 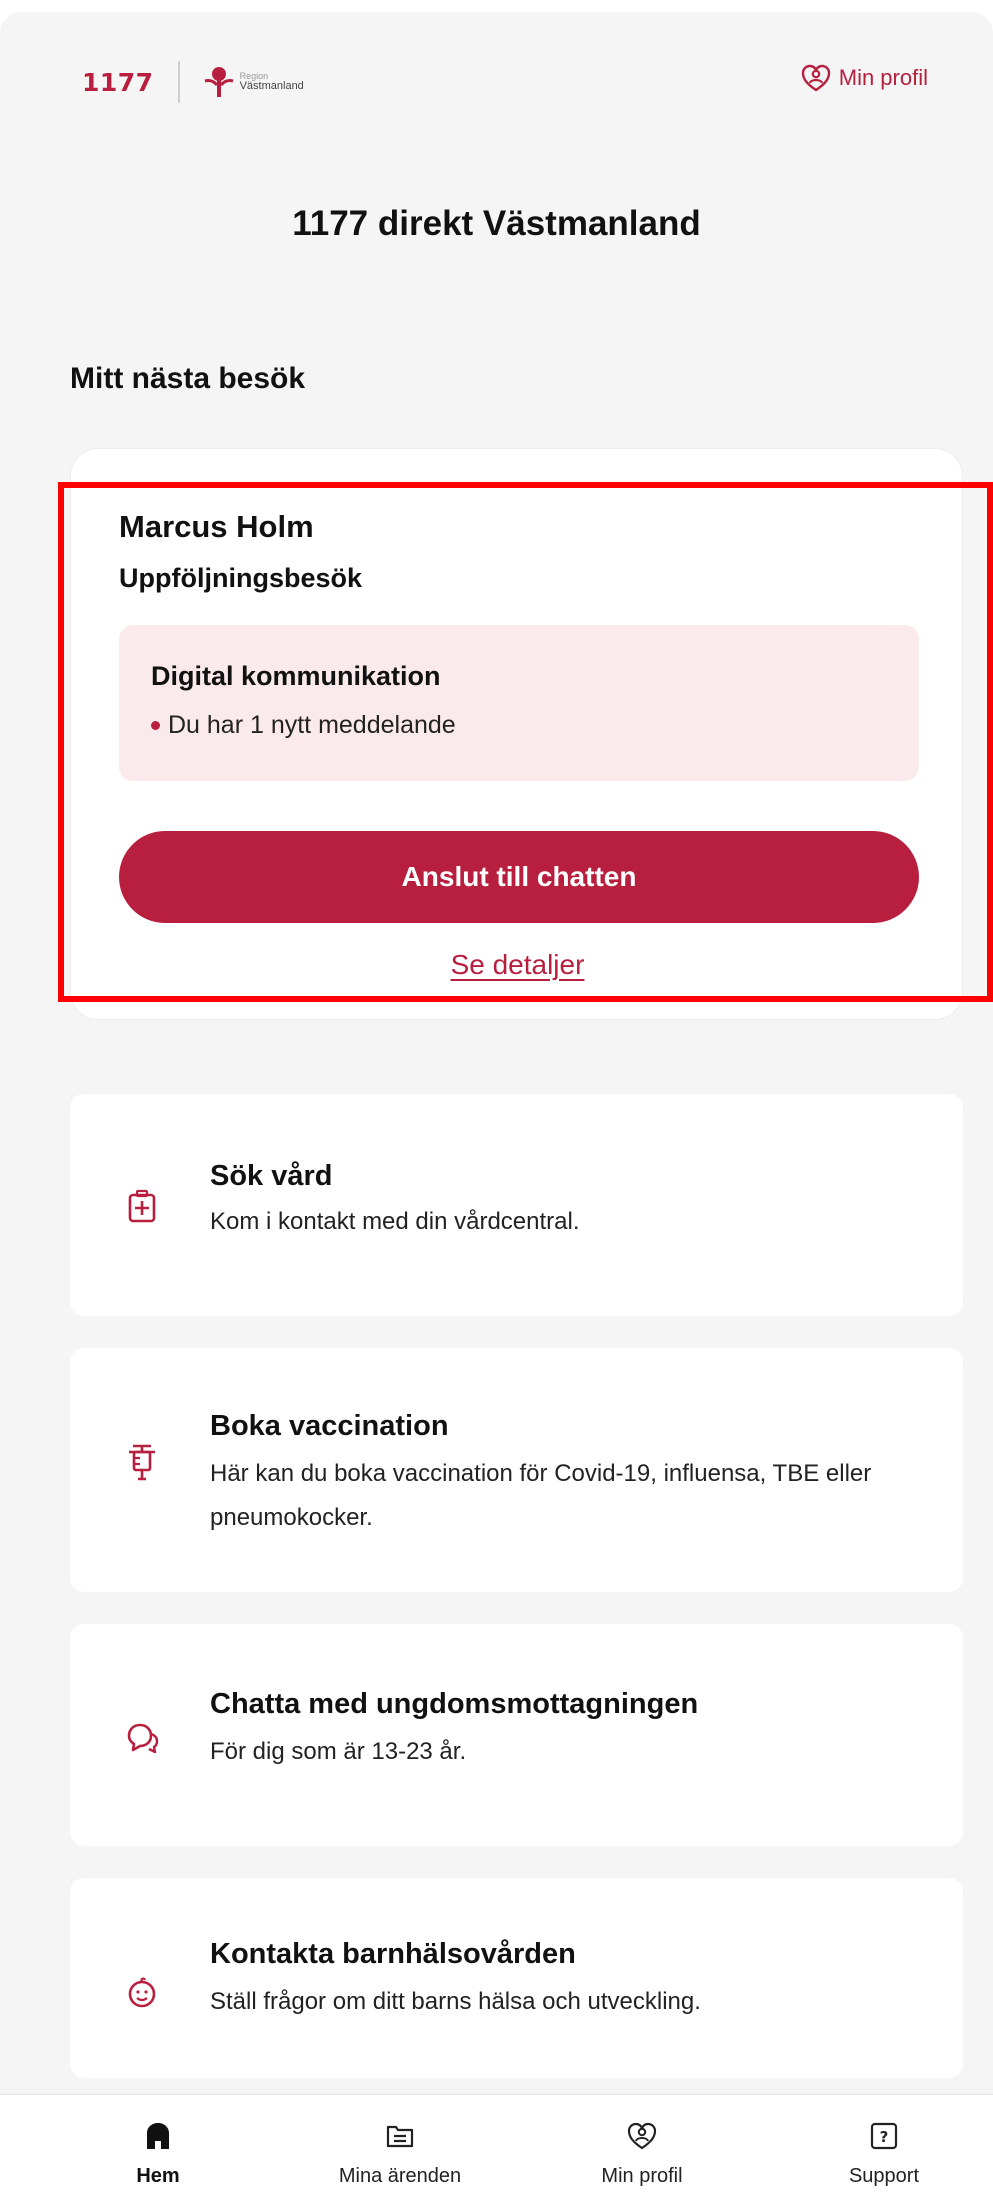 What do you see at coordinates (216, 526) in the screenshot?
I see `visit-patient-name: Marcus Holm` at bounding box center [216, 526].